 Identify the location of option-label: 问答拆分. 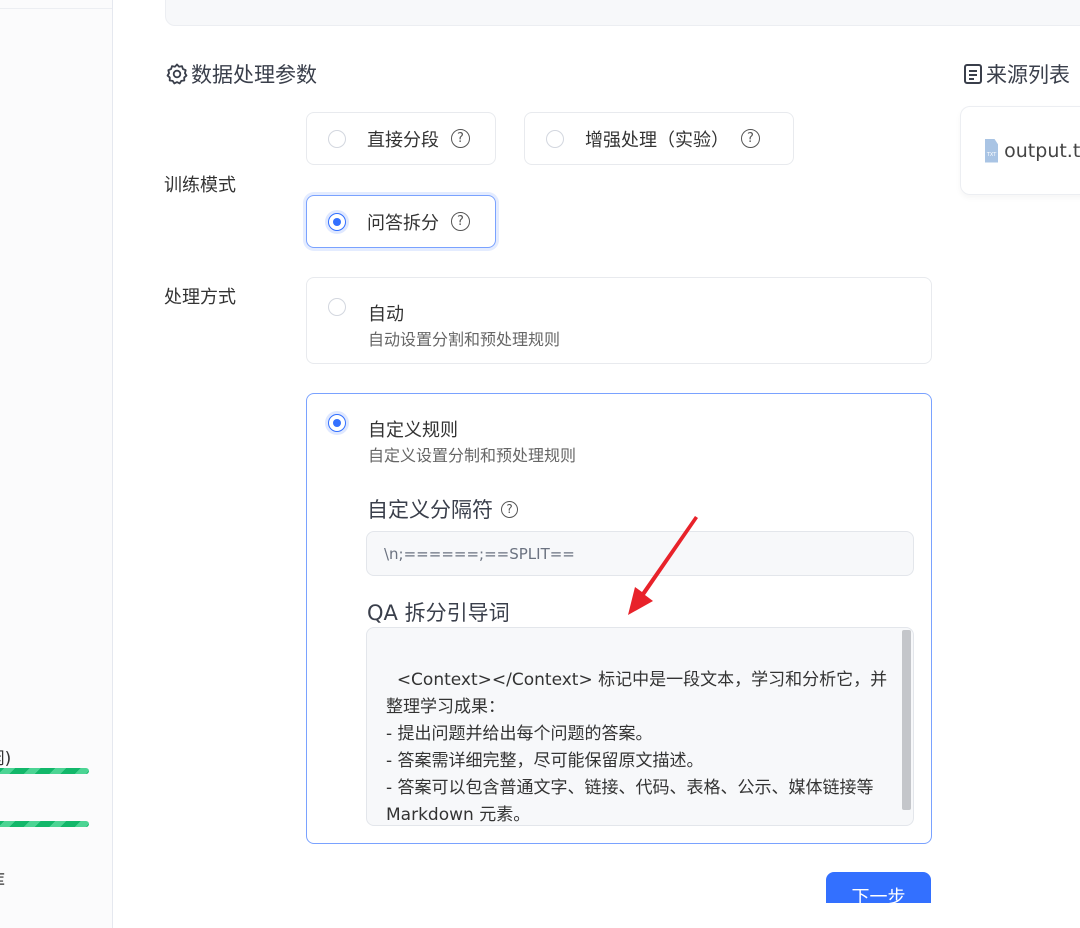
(403, 223).